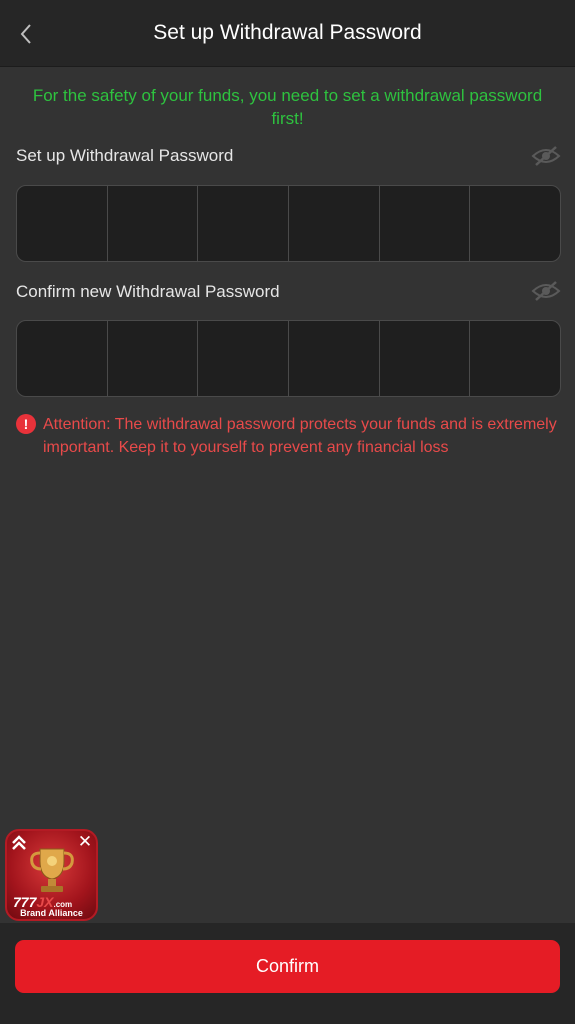  What do you see at coordinates (51, 913) in the screenshot?
I see `promo-brand-text: Brand Alliance` at bounding box center [51, 913].